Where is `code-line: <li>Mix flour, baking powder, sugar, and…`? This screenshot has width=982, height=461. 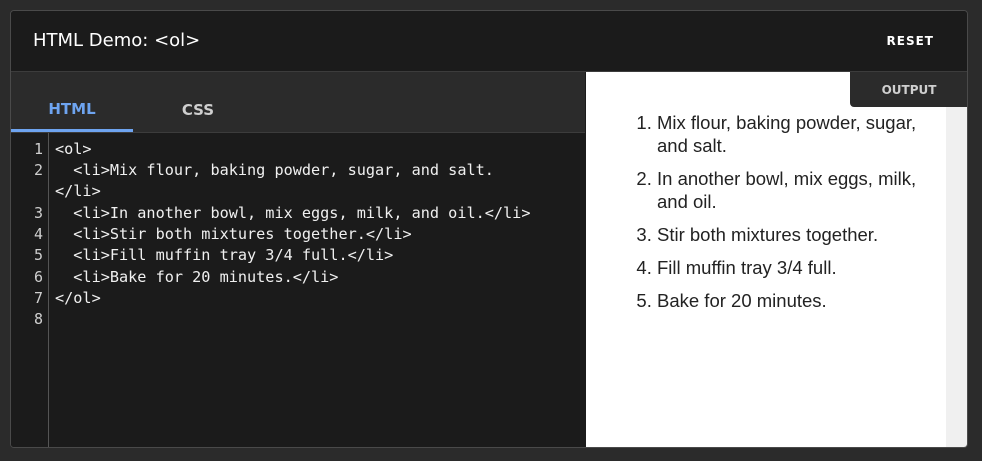
code-line: <li>Mix flour, baking powder, sugar, and… is located at coordinates (274, 170).